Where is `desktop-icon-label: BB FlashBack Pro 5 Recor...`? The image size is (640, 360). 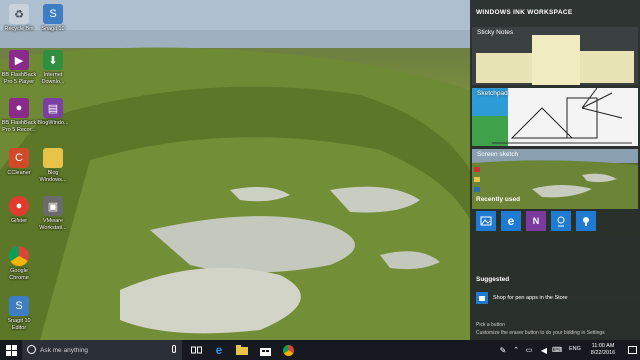 desktop-icon-label: BB FlashBack Pro 5 Recor... is located at coordinates (19, 126).